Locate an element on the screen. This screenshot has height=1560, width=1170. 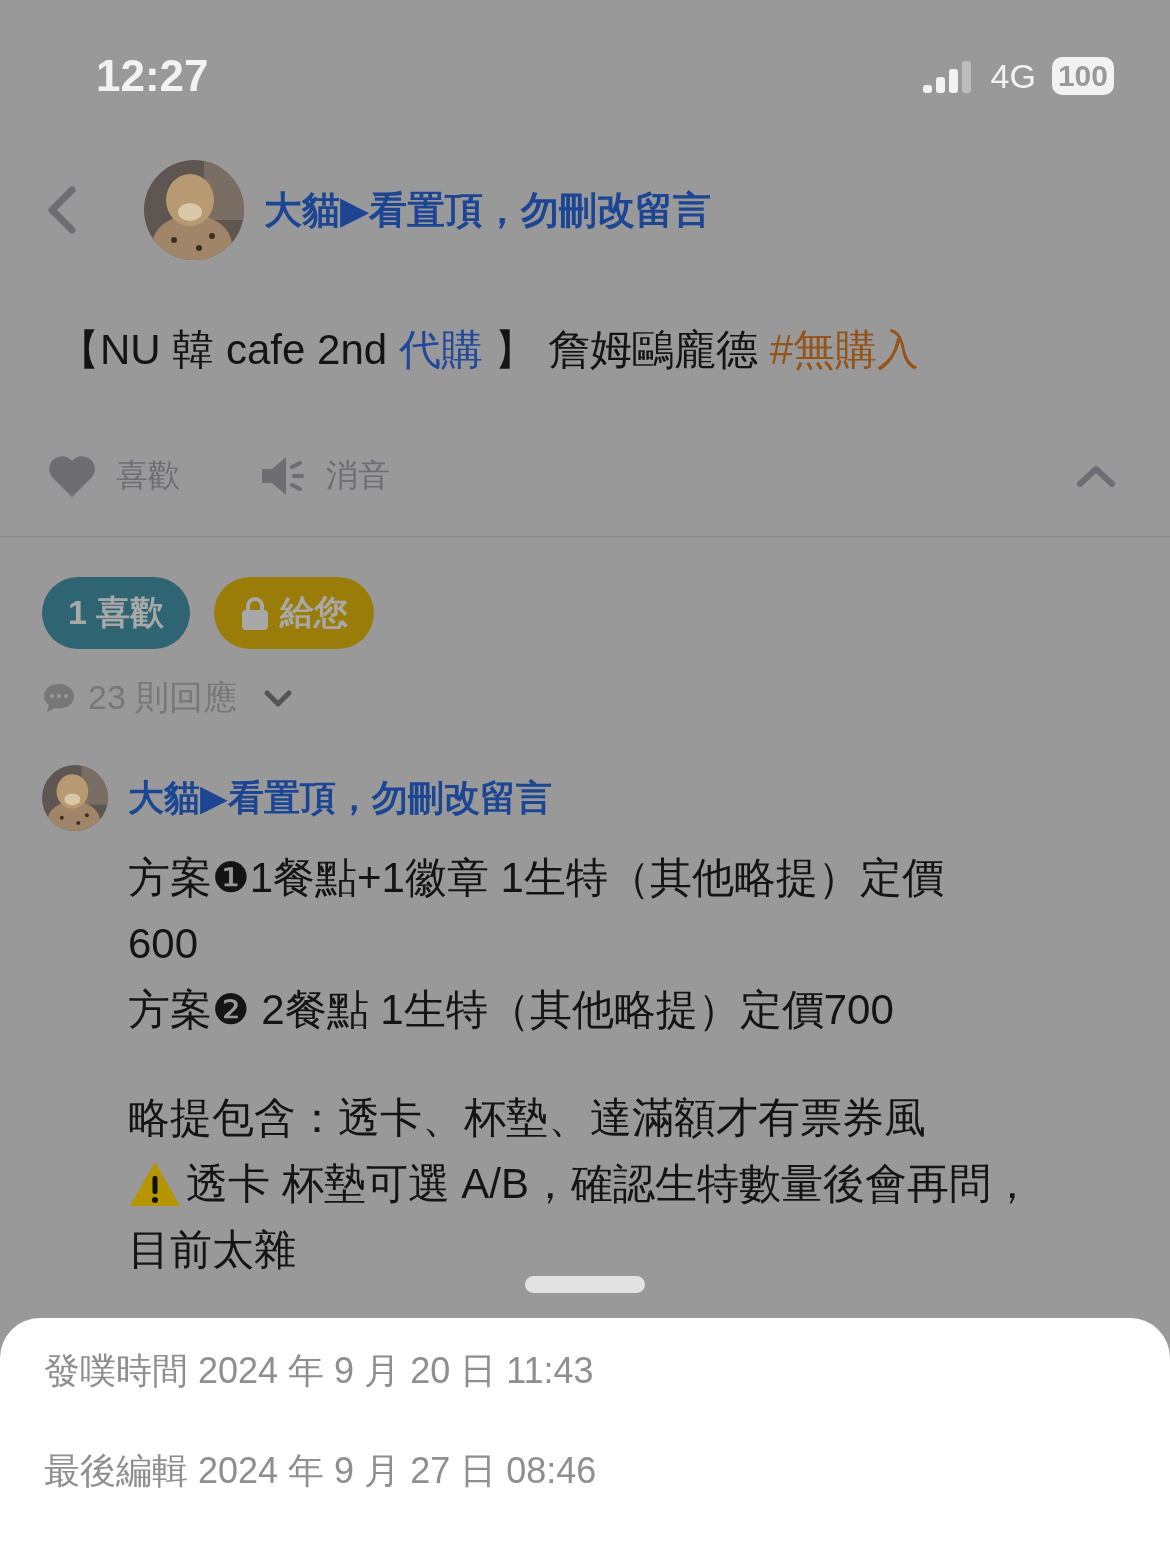
network-label: 4G is located at coordinates (1013, 76).